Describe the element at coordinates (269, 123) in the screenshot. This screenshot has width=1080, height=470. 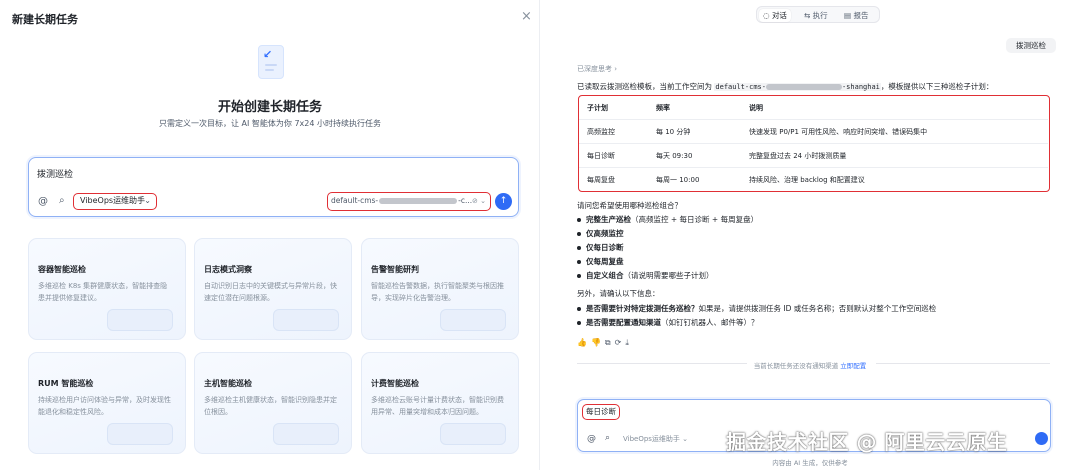
I see `hero-subtitle: 只需定义一次目标，让 AI 智能体为你 7x24 小时持续执行任务` at that location.